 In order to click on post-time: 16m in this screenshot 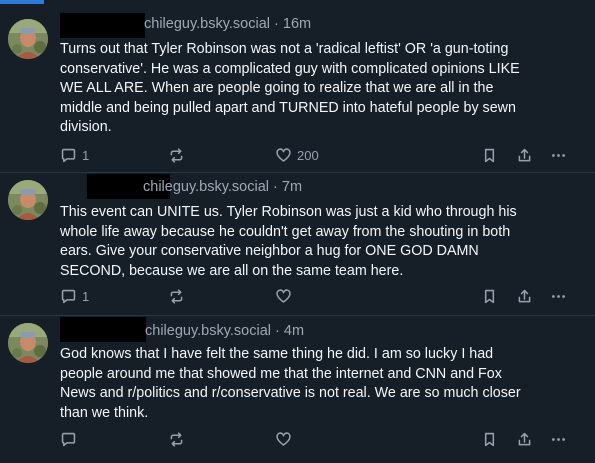, I will do `click(297, 24)`.